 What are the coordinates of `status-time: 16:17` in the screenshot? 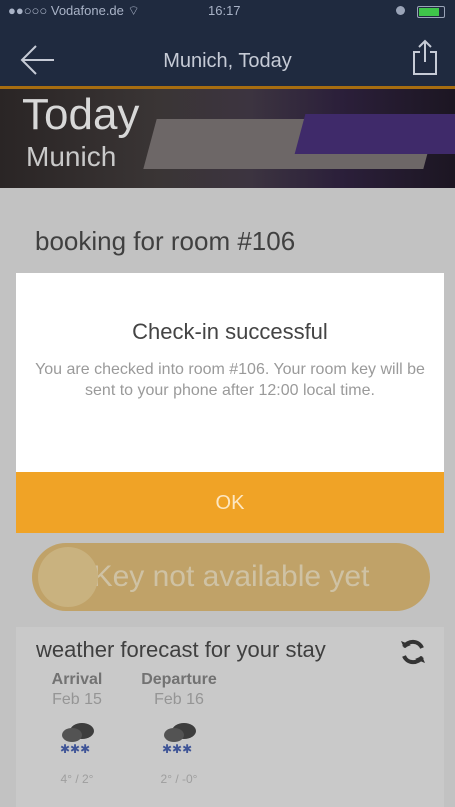 It's located at (224, 10).